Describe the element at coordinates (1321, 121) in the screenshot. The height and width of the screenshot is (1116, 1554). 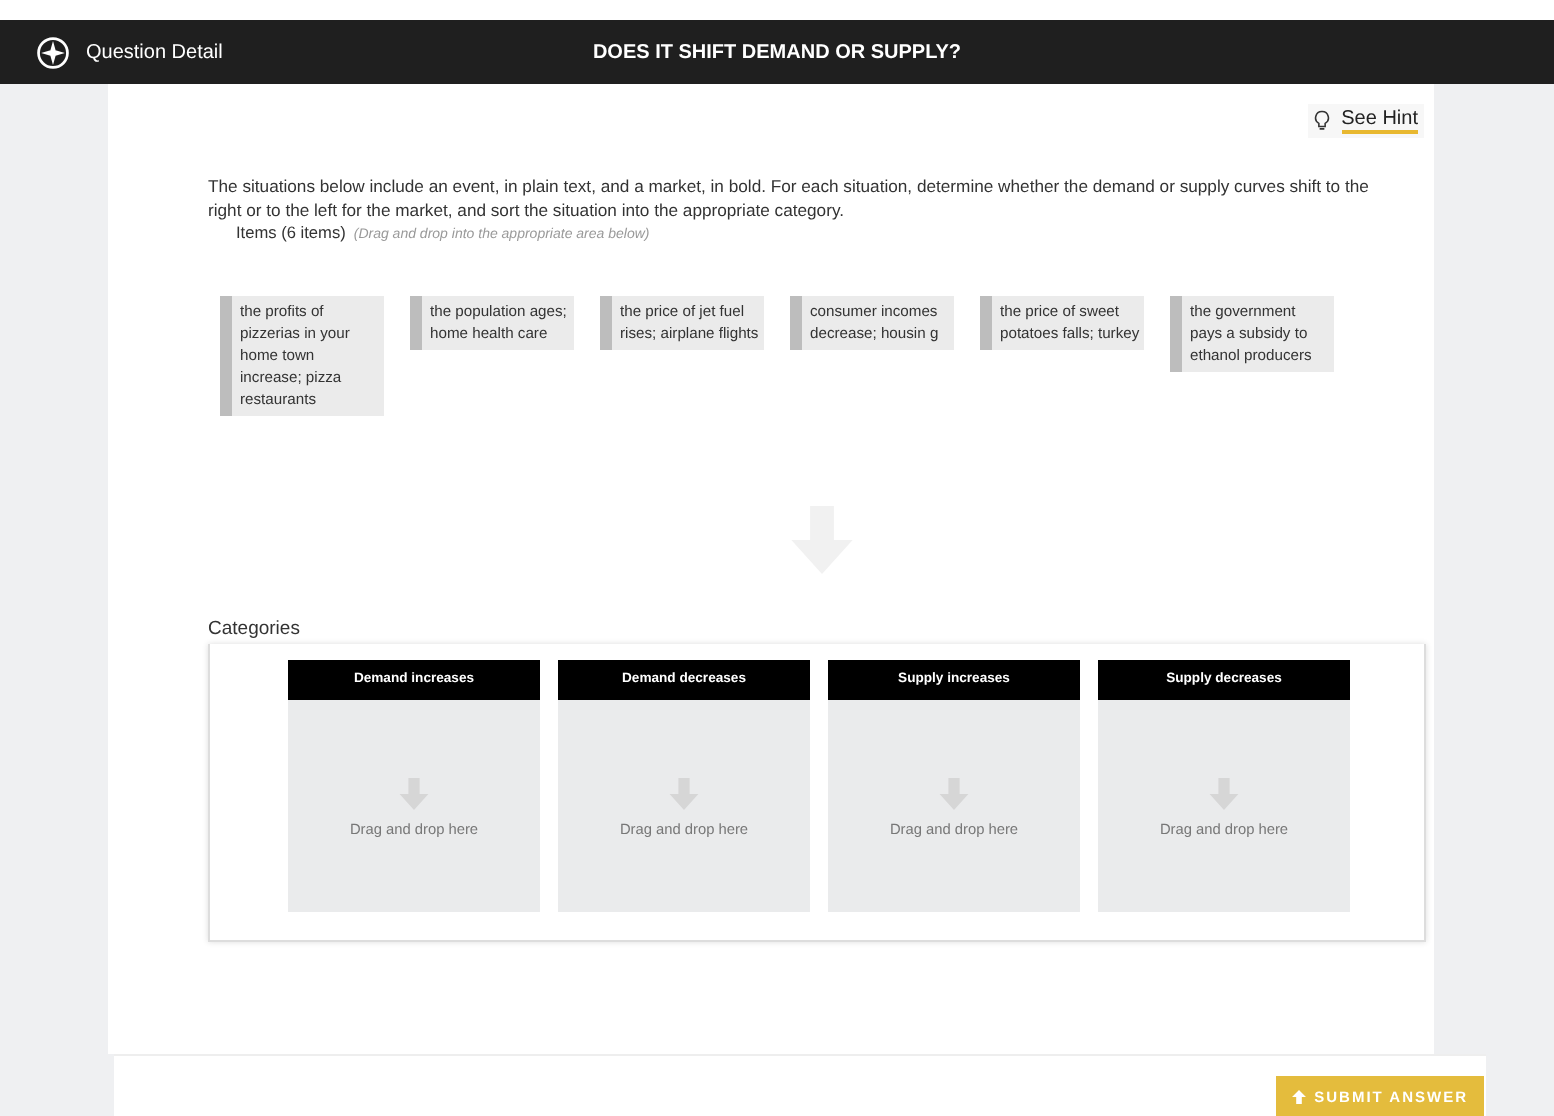
I see `lightbulb-icon` at that location.